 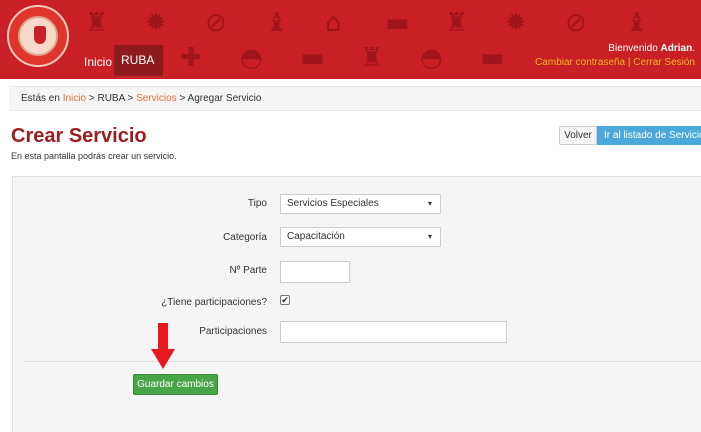 I want to click on breadcrumb-services-link: Servicios, so click(x=156, y=98).